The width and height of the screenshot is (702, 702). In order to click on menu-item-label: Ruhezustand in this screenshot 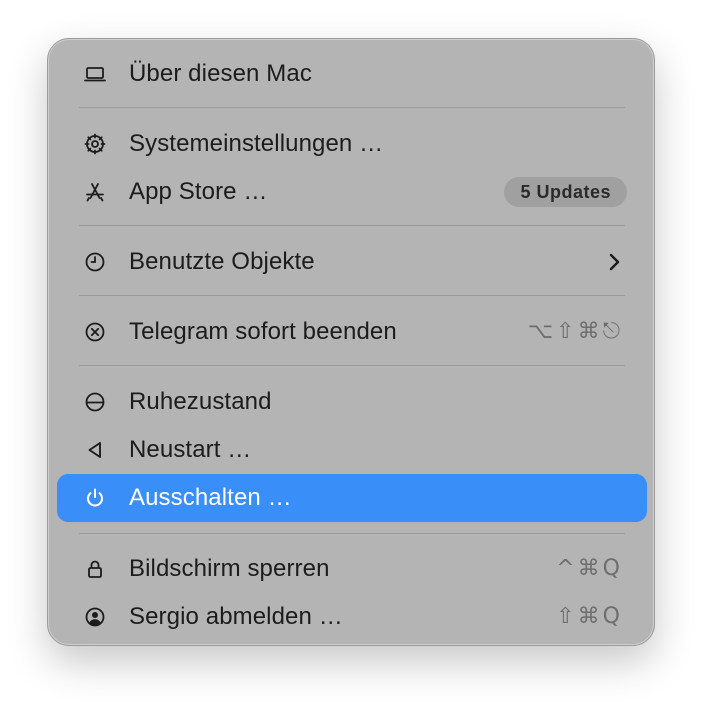, I will do `click(200, 401)`.